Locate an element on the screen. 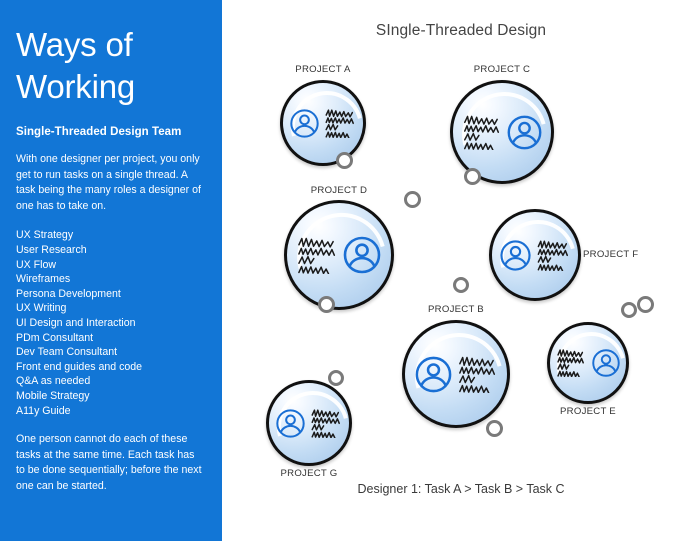 The height and width of the screenshot is (541, 700). skill-list-item: Front end guides and code is located at coordinates (79, 366).